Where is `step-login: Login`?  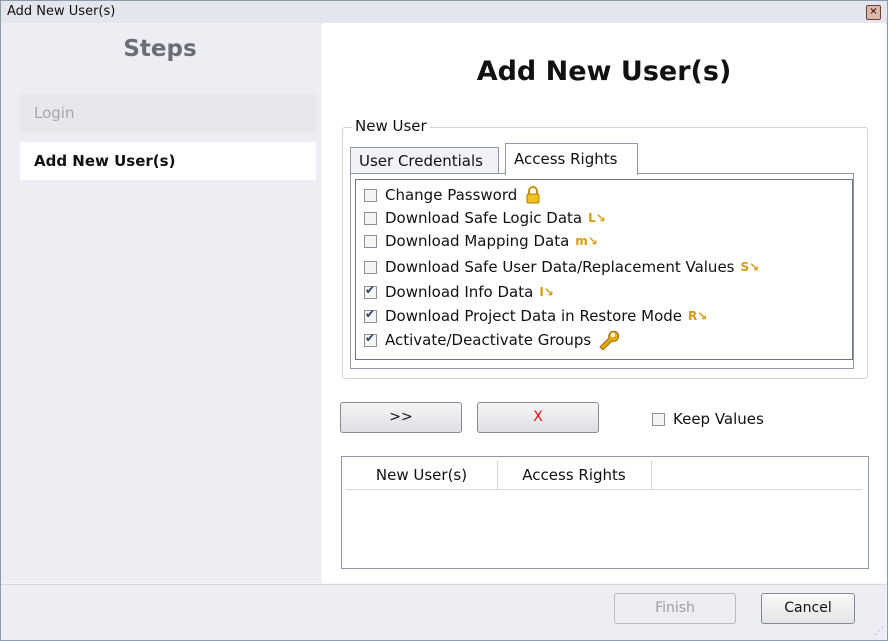 step-login: Login is located at coordinates (168, 113).